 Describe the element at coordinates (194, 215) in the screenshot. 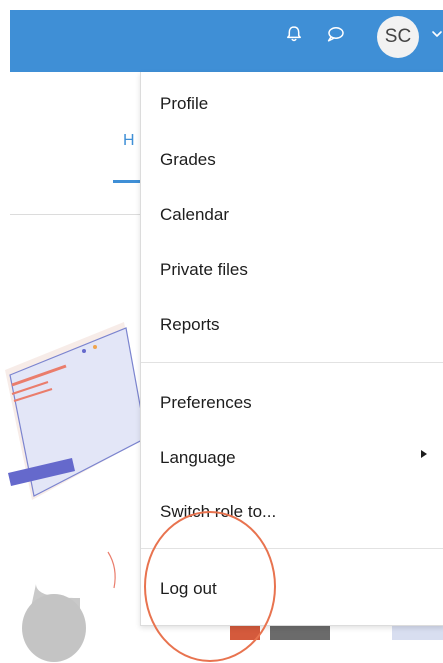

I see `menu-item-calendar: Calendar` at that location.